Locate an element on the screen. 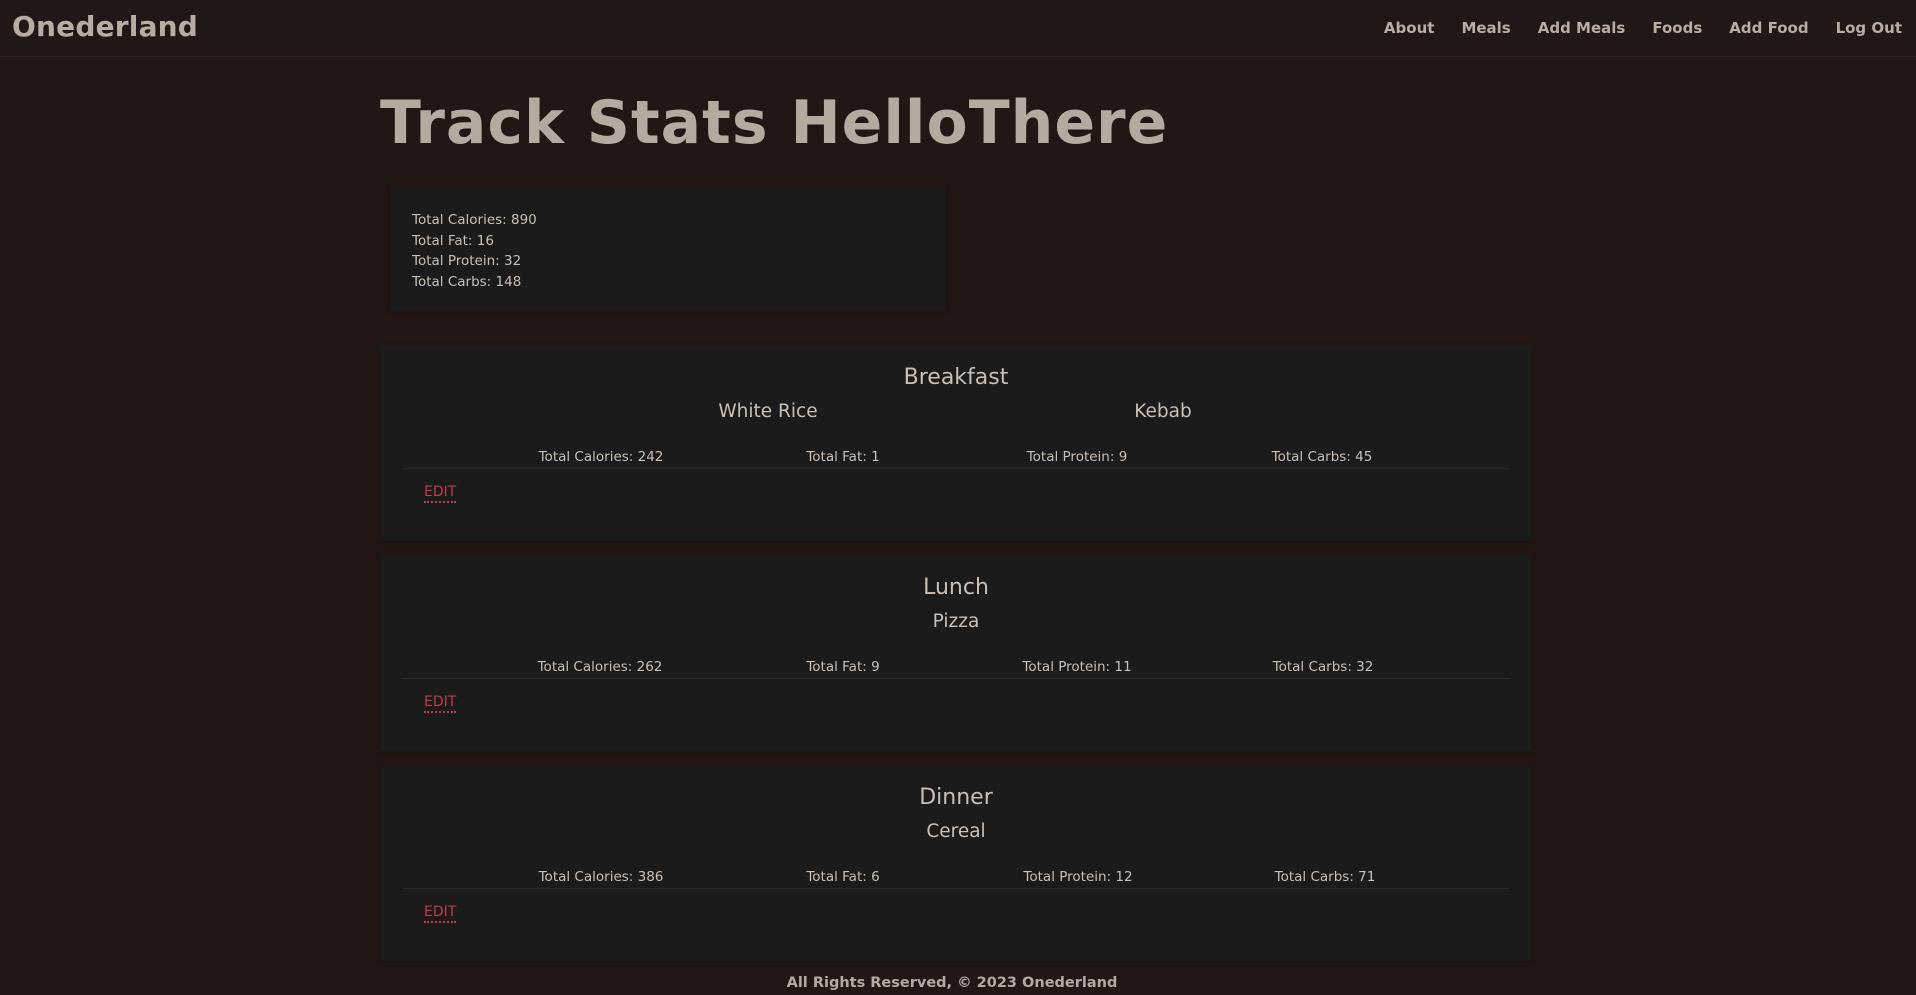 Image resolution: width=1916 pixels, height=995 pixels. meal-calories: Total Calories: 262 is located at coordinates (600, 667).